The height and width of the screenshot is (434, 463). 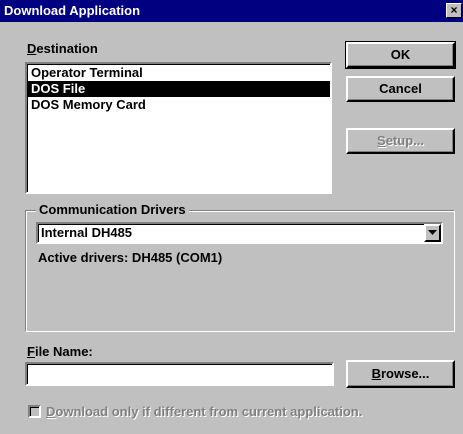 I want to click on active-drivers-text: Active drivers: DH485 (COM1), so click(x=130, y=257).